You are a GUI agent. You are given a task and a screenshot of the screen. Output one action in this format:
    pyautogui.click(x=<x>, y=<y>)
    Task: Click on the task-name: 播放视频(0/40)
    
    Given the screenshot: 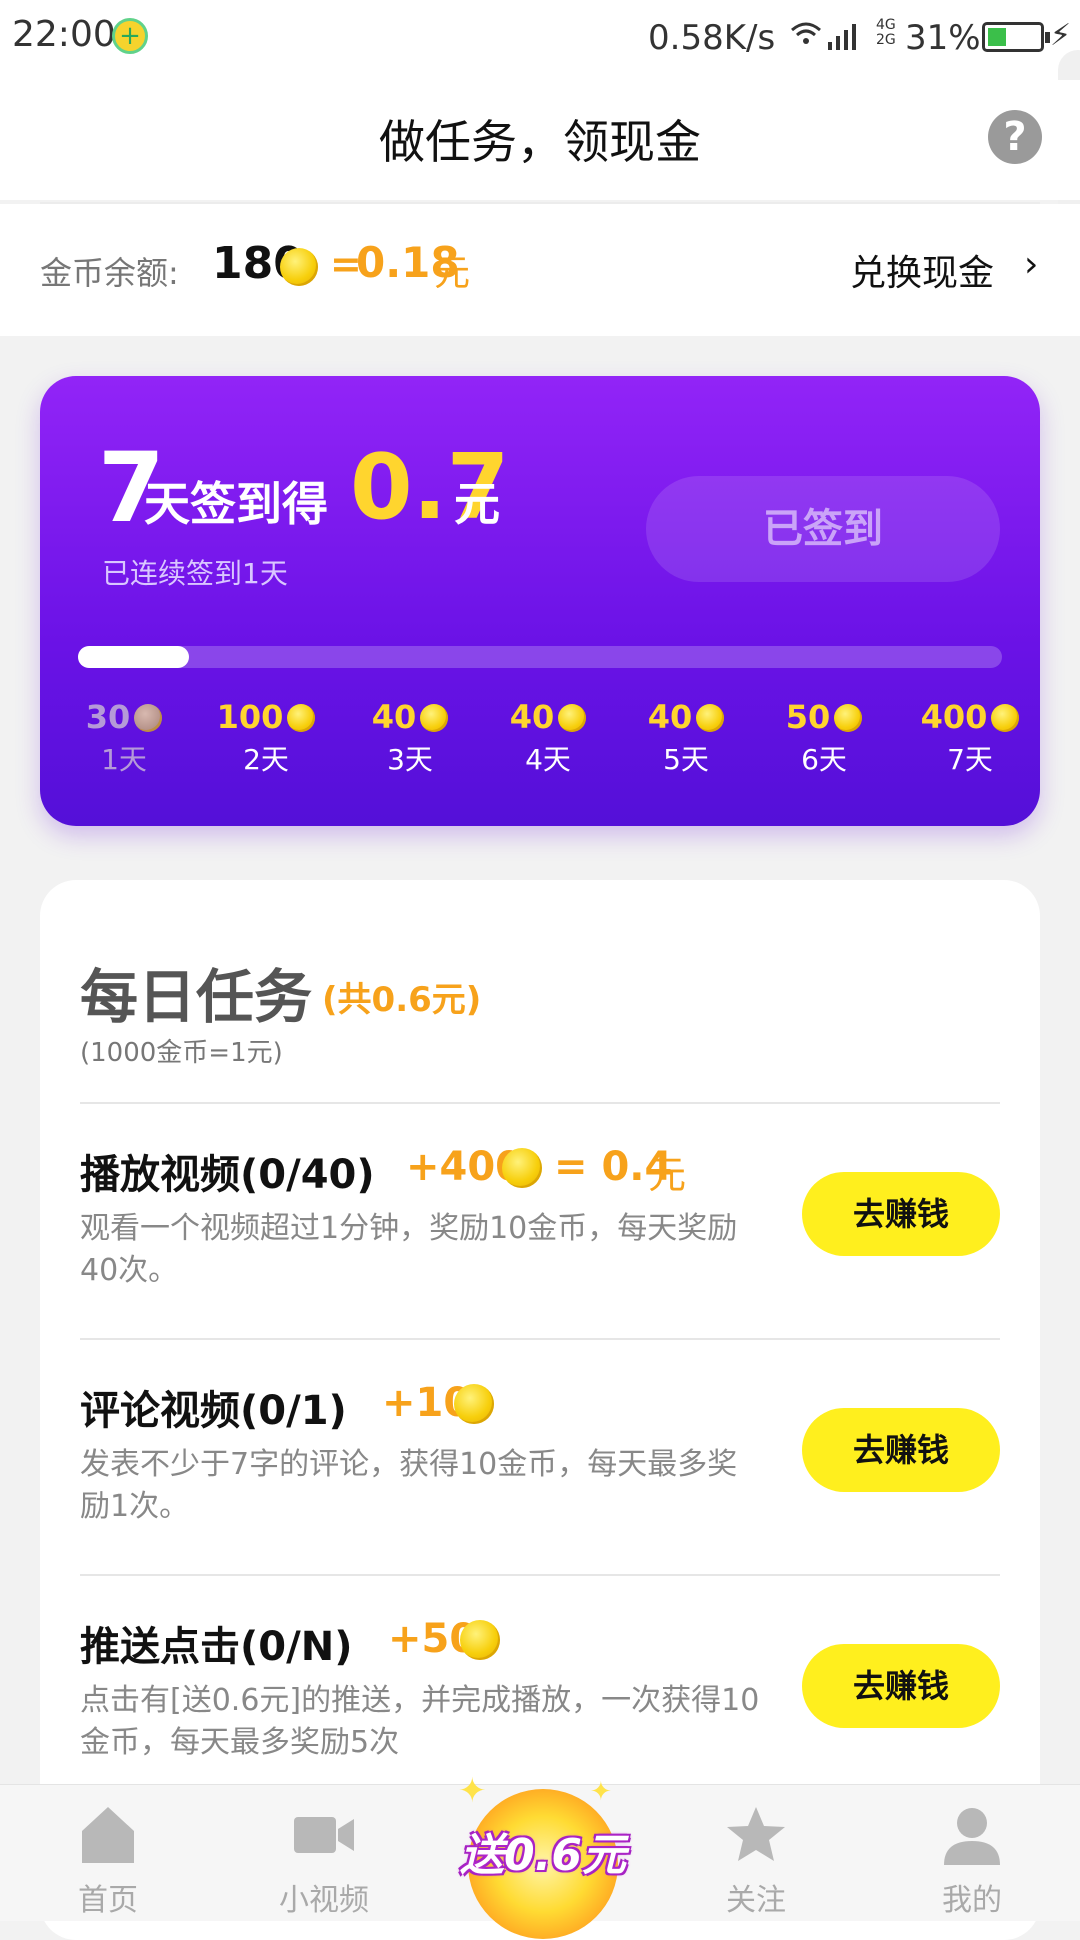 What is the action you would take?
    pyautogui.click(x=227, y=1175)
    